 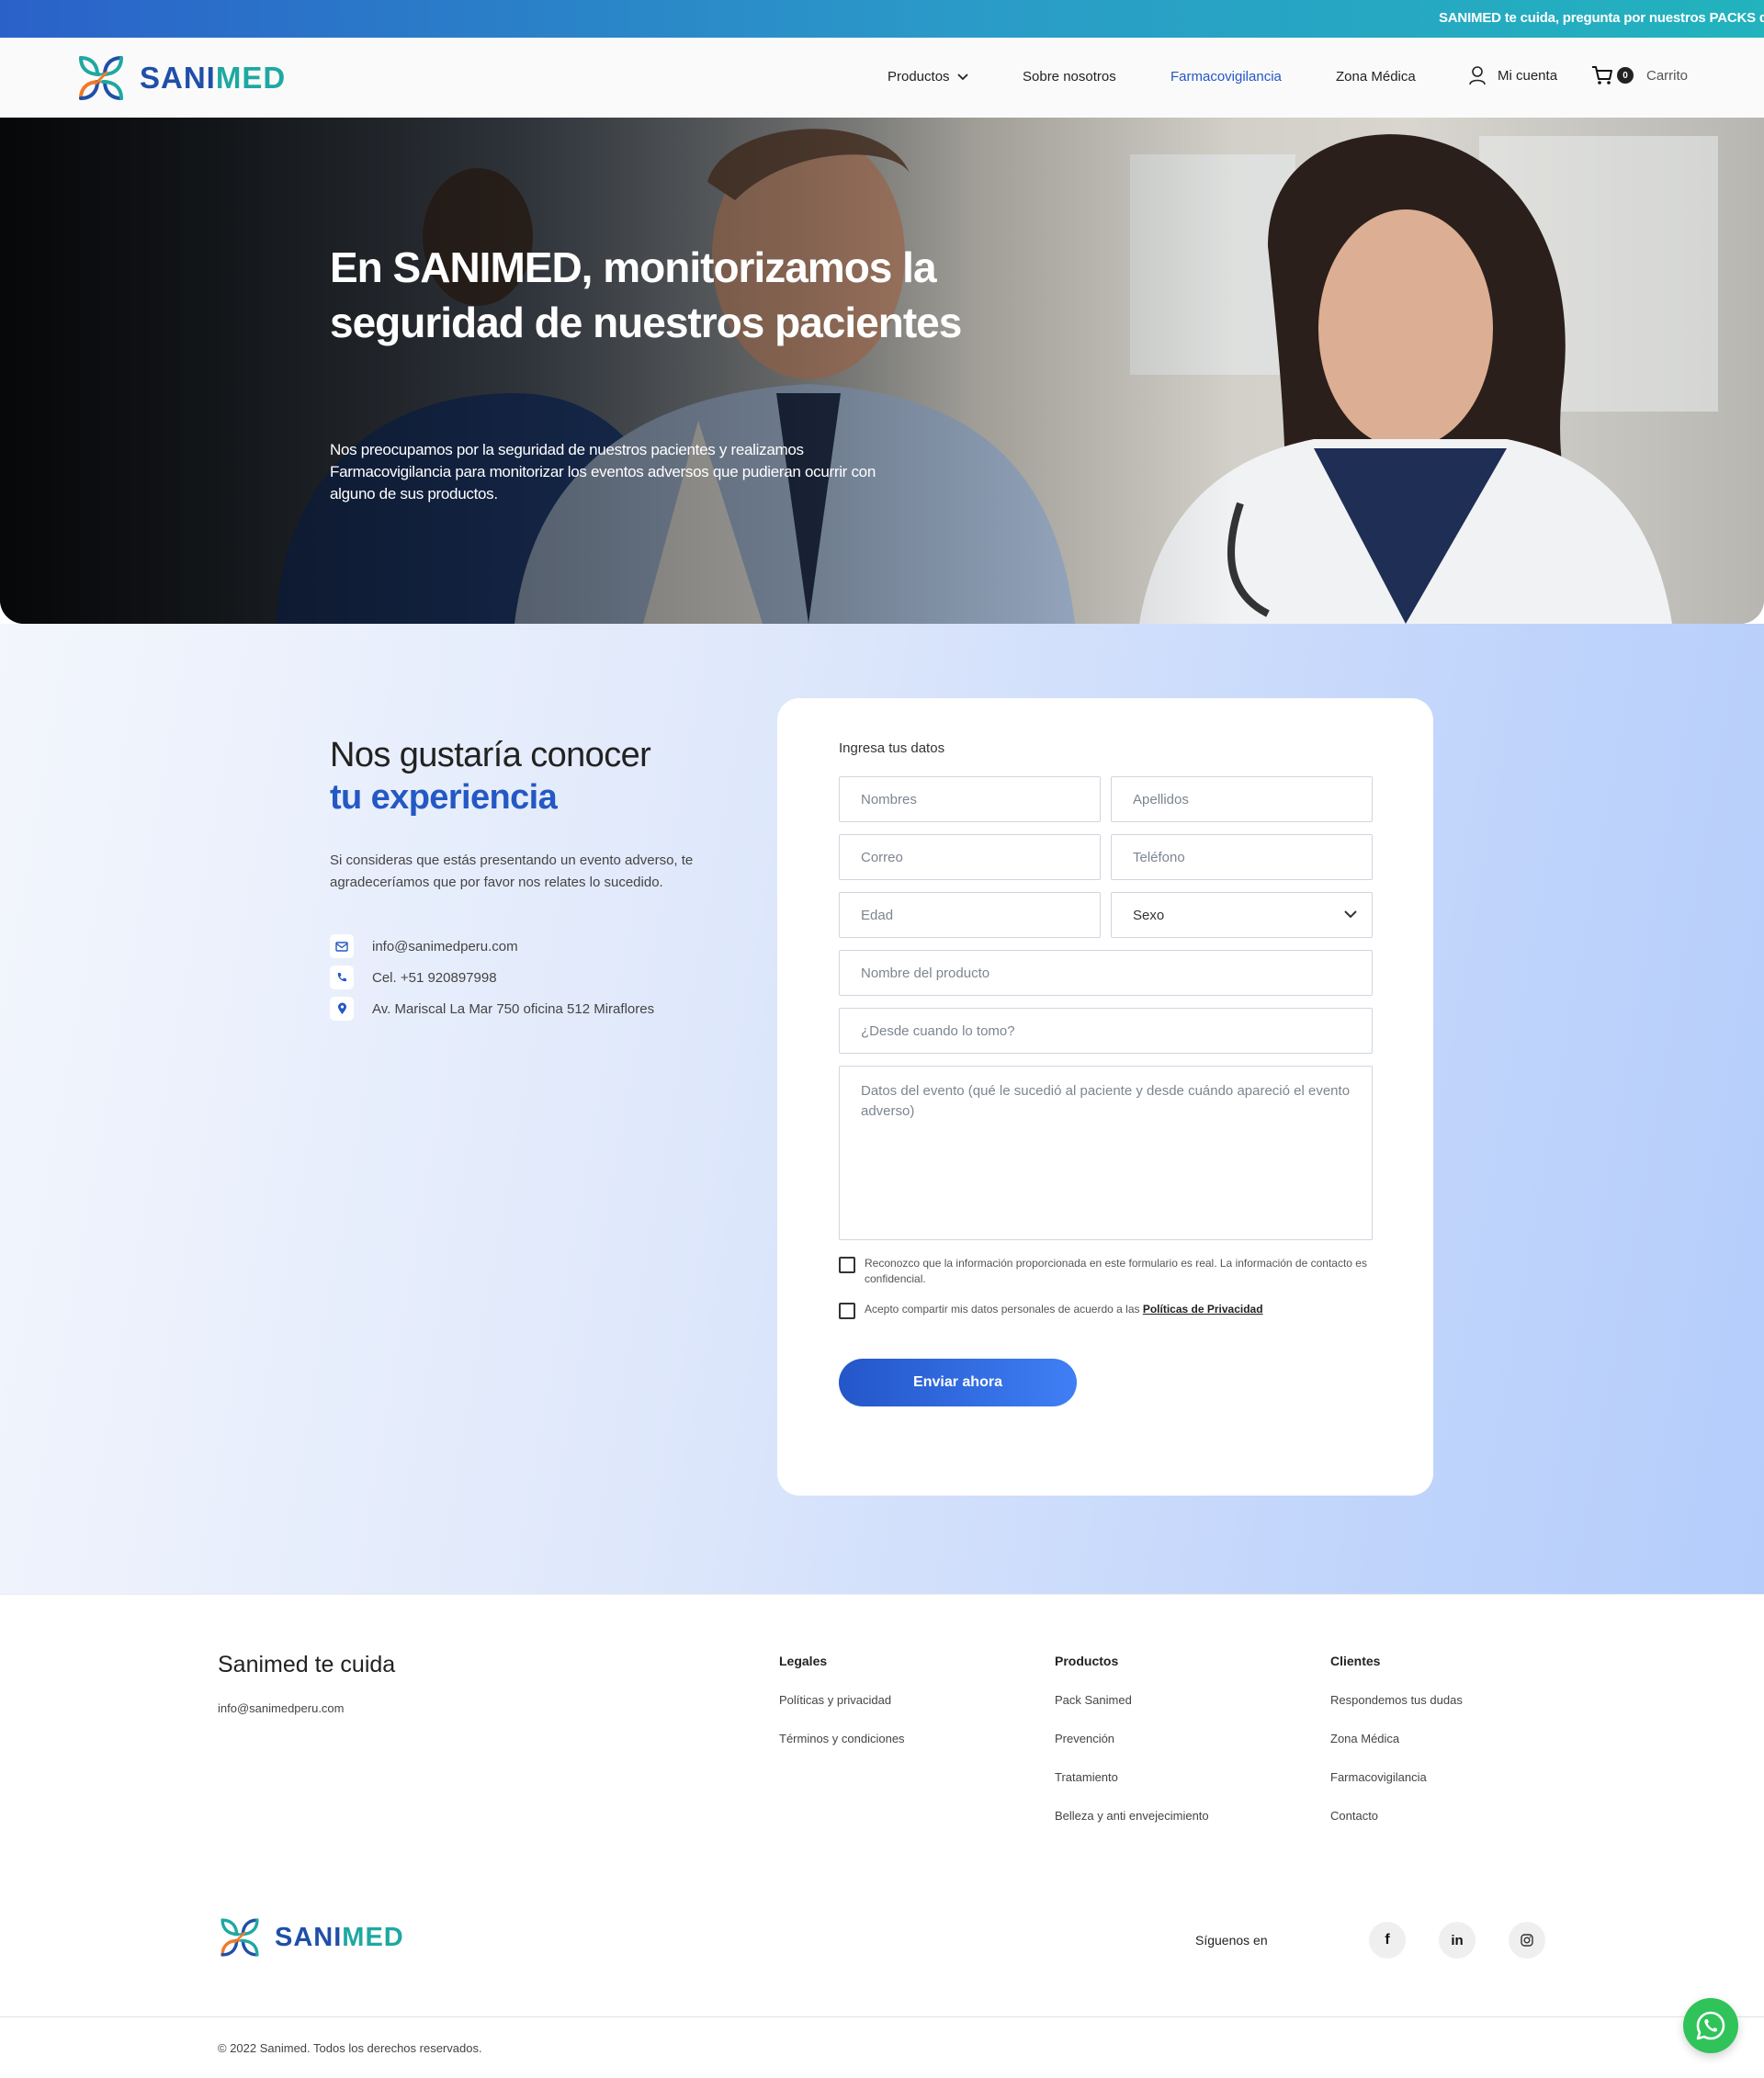 I want to click on cart-label: Carrito, so click(x=1668, y=75).